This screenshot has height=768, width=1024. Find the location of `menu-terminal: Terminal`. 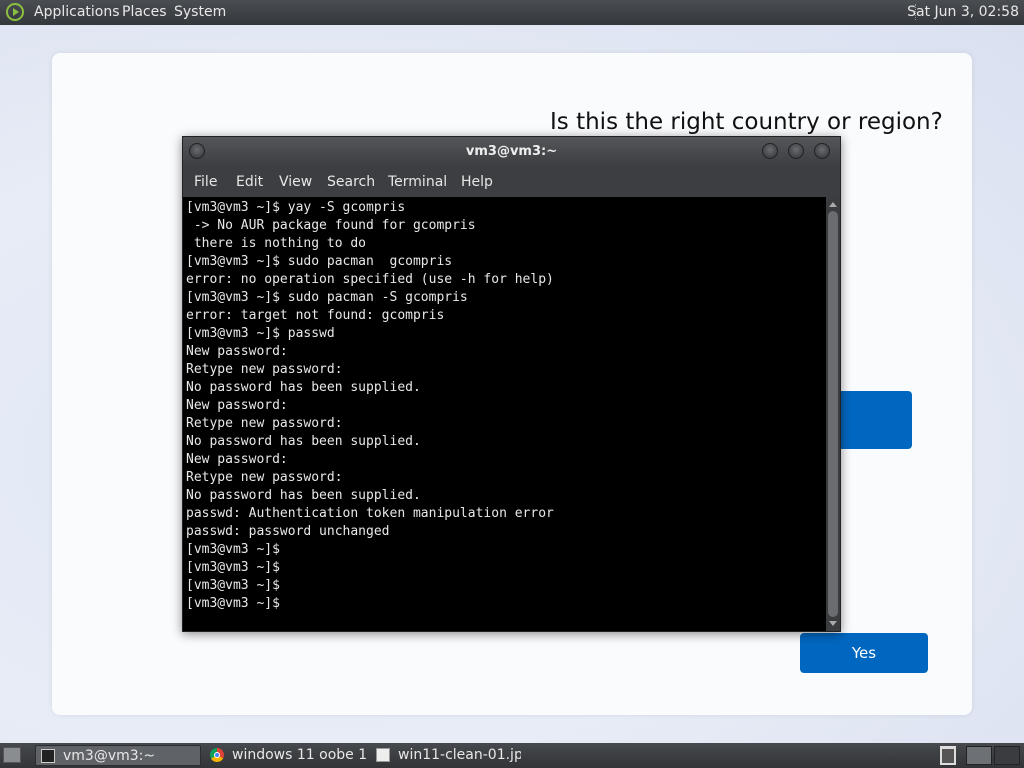

menu-terminal: Terminal is located at coordinates (417, 182).